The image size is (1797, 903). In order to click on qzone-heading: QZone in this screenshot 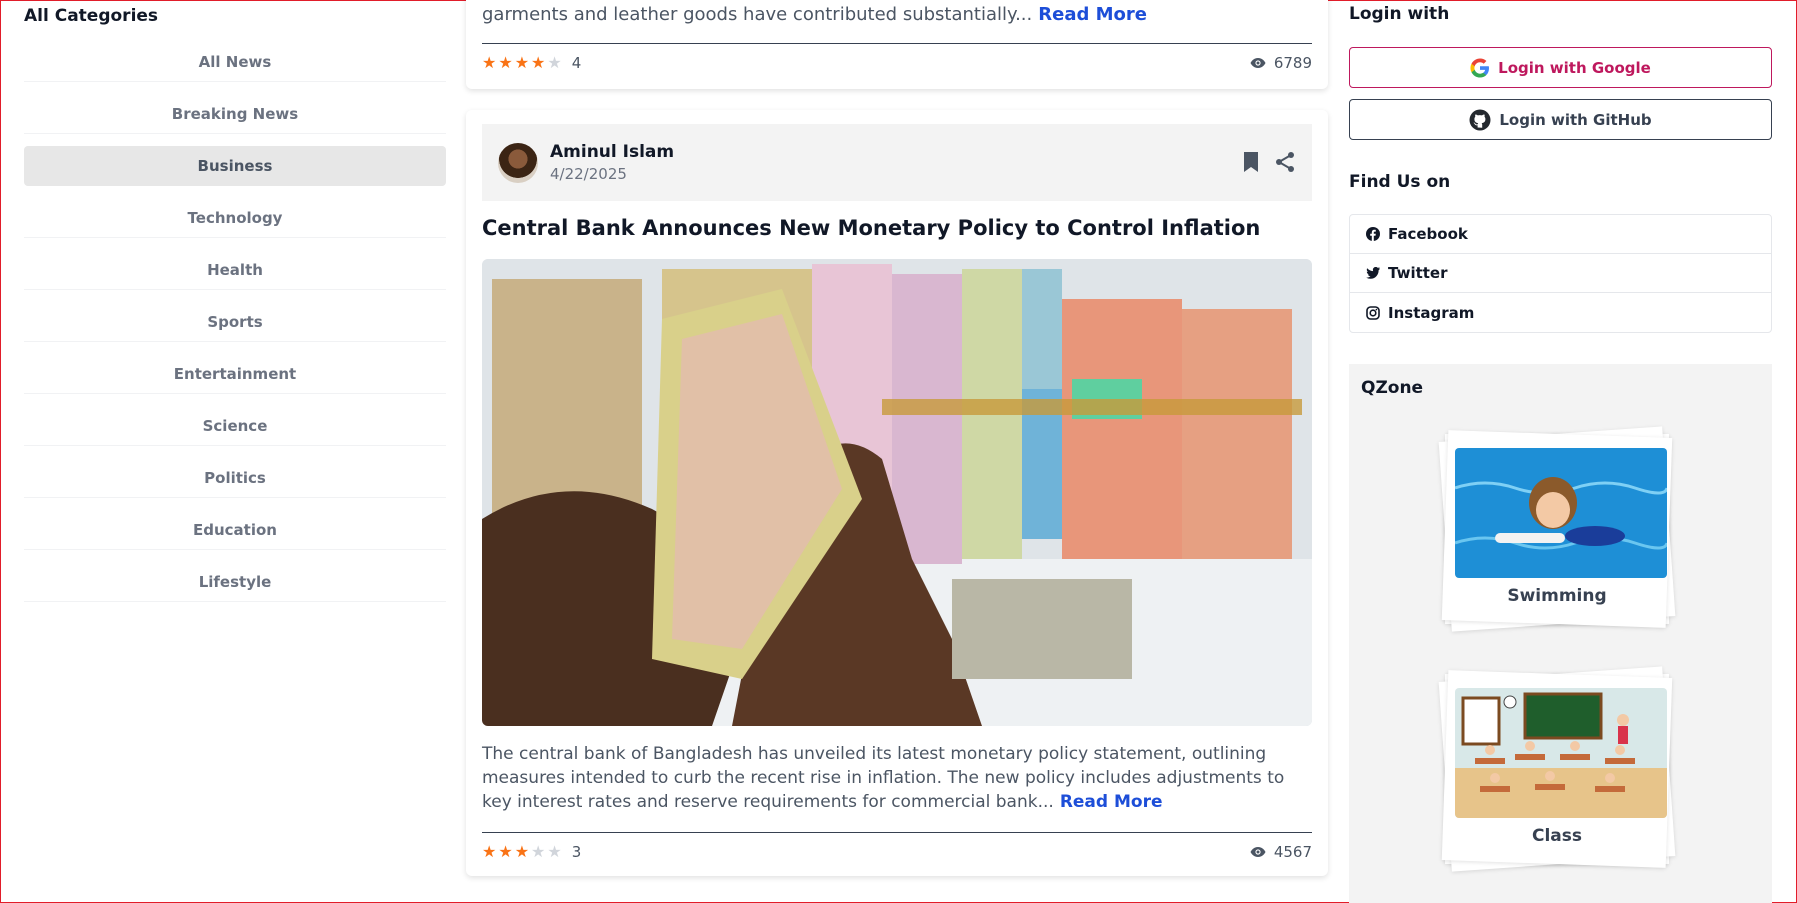, I will do `click(1392, 388)`.